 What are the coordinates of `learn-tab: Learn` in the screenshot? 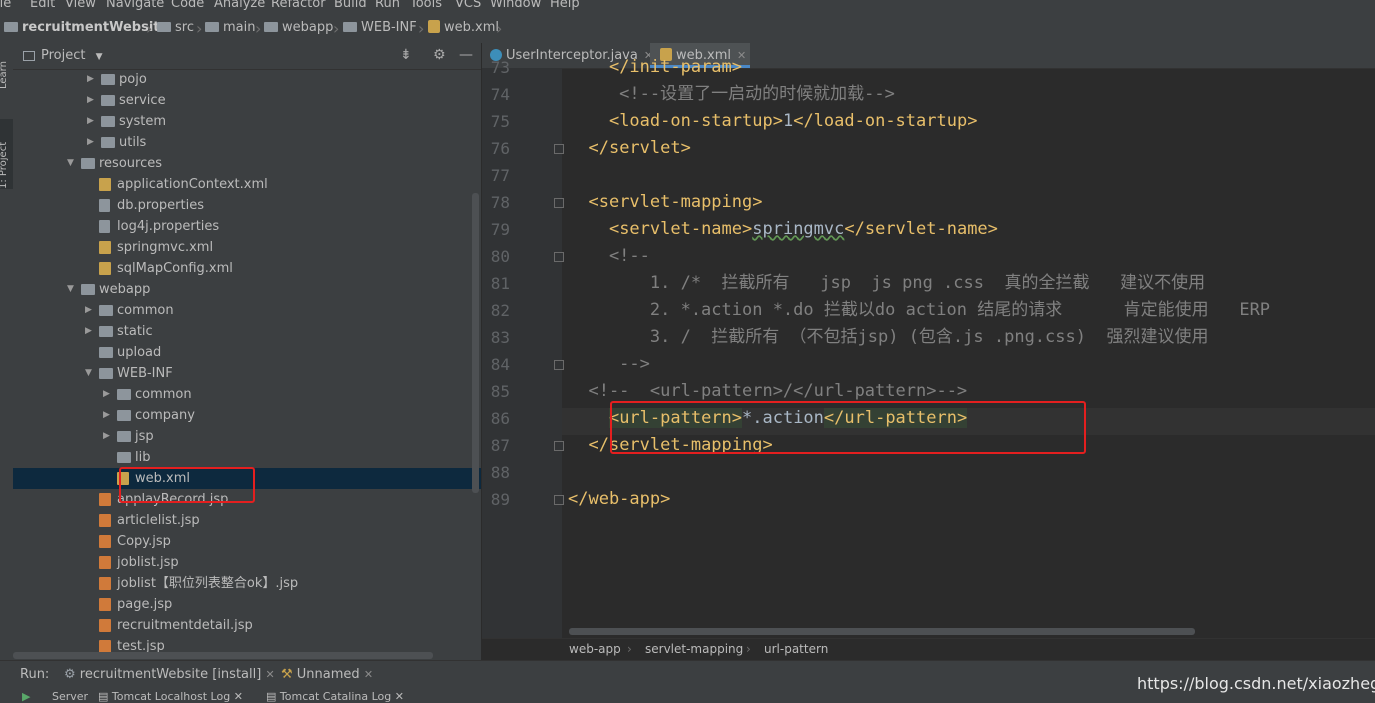 It's located at (7, 69).